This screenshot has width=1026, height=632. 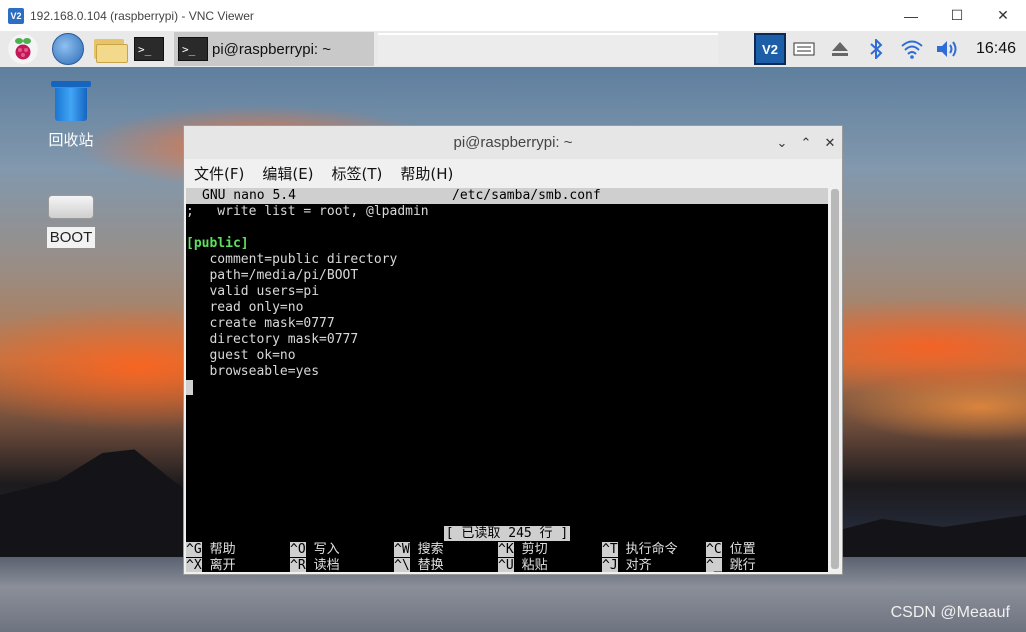 What do you see at coordinates (782, 143) in the screenshot?
I see `terminal-minimize-button: ⌄` at bounding box center [782, 143].